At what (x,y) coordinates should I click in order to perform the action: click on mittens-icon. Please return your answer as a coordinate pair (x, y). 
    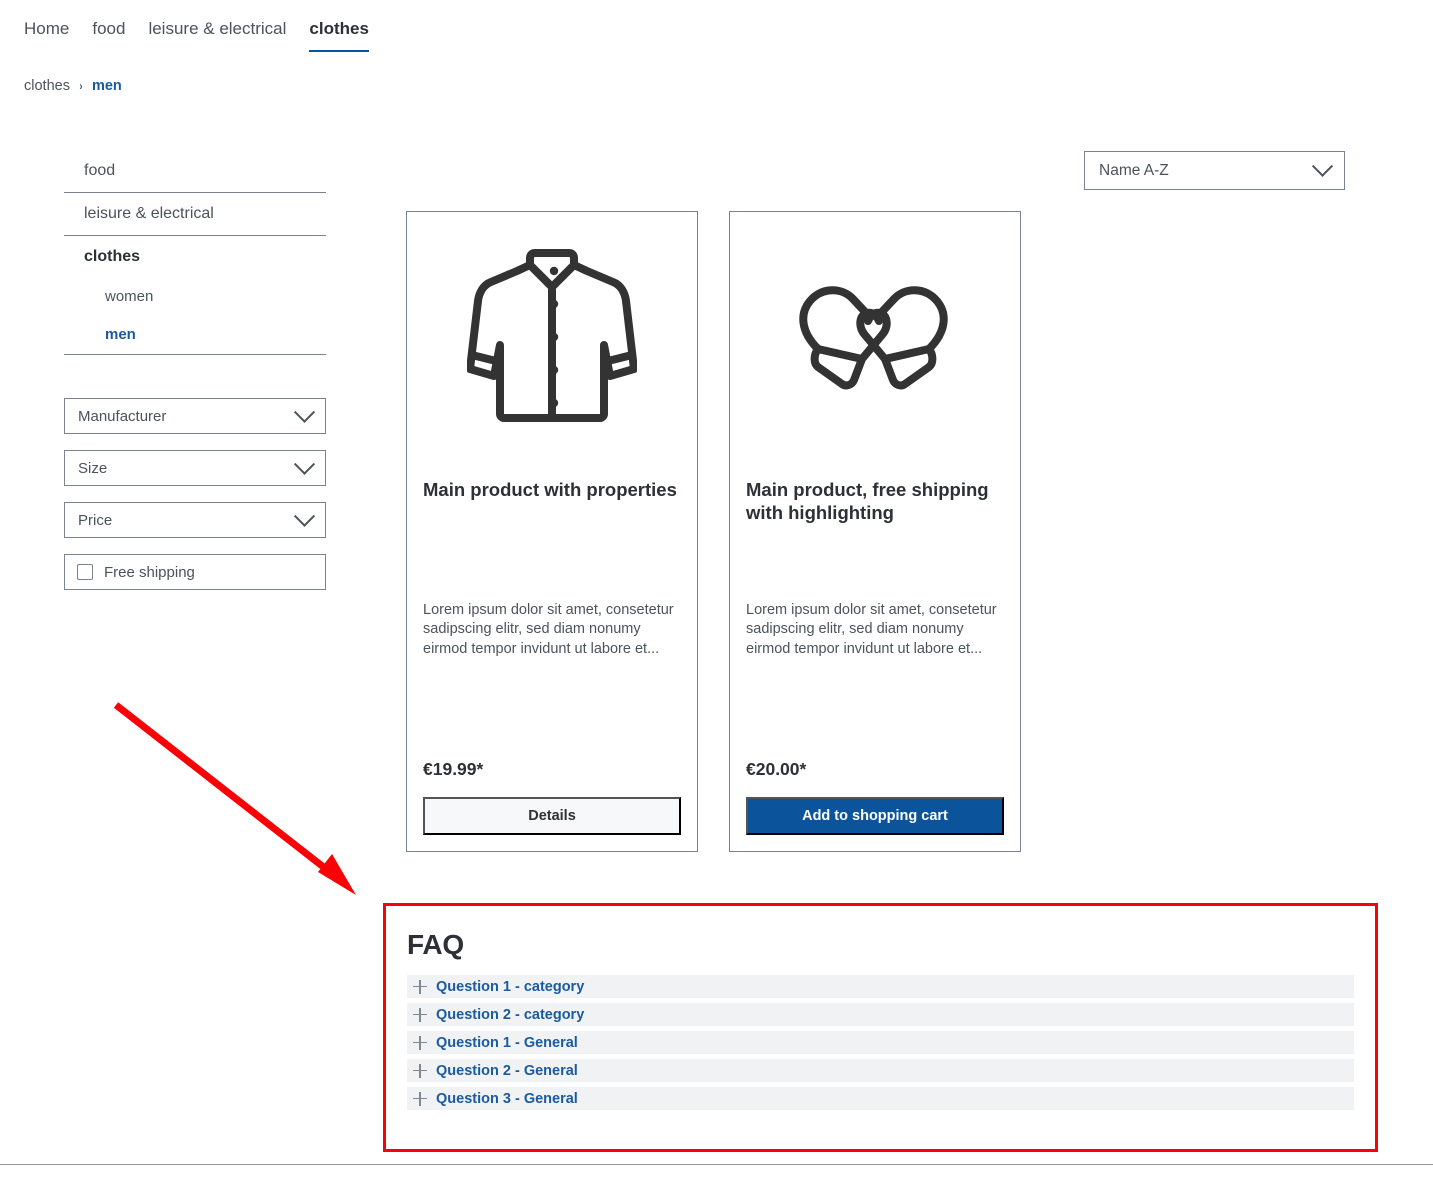
    Looking at the image, I should click on (875, 339).